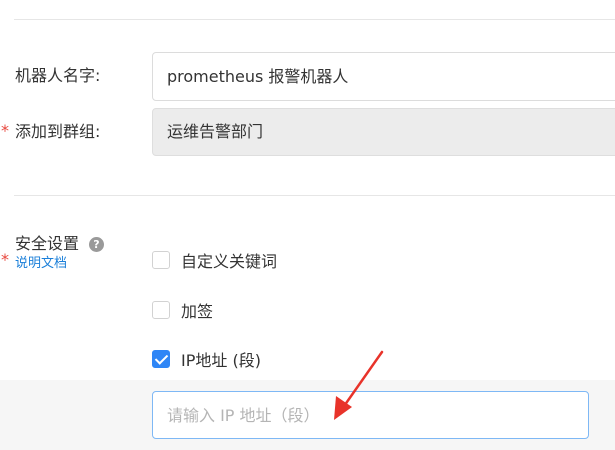 The height and width of the screenshot is (450, 615). What do you see at coordinates (197, 311) in the screenshot?
I see `option-label: 加签` at bounding box center [197, 311].